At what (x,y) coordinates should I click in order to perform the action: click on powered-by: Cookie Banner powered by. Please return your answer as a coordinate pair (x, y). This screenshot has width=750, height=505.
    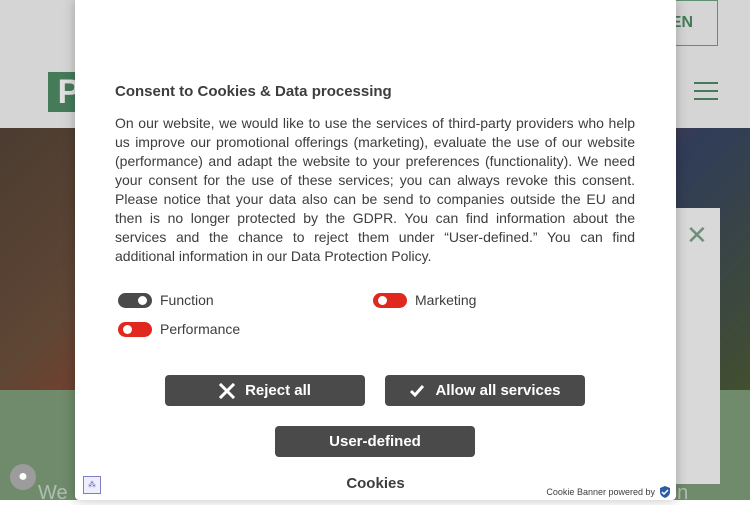
    Looking at the image, I should click on (609, 492).